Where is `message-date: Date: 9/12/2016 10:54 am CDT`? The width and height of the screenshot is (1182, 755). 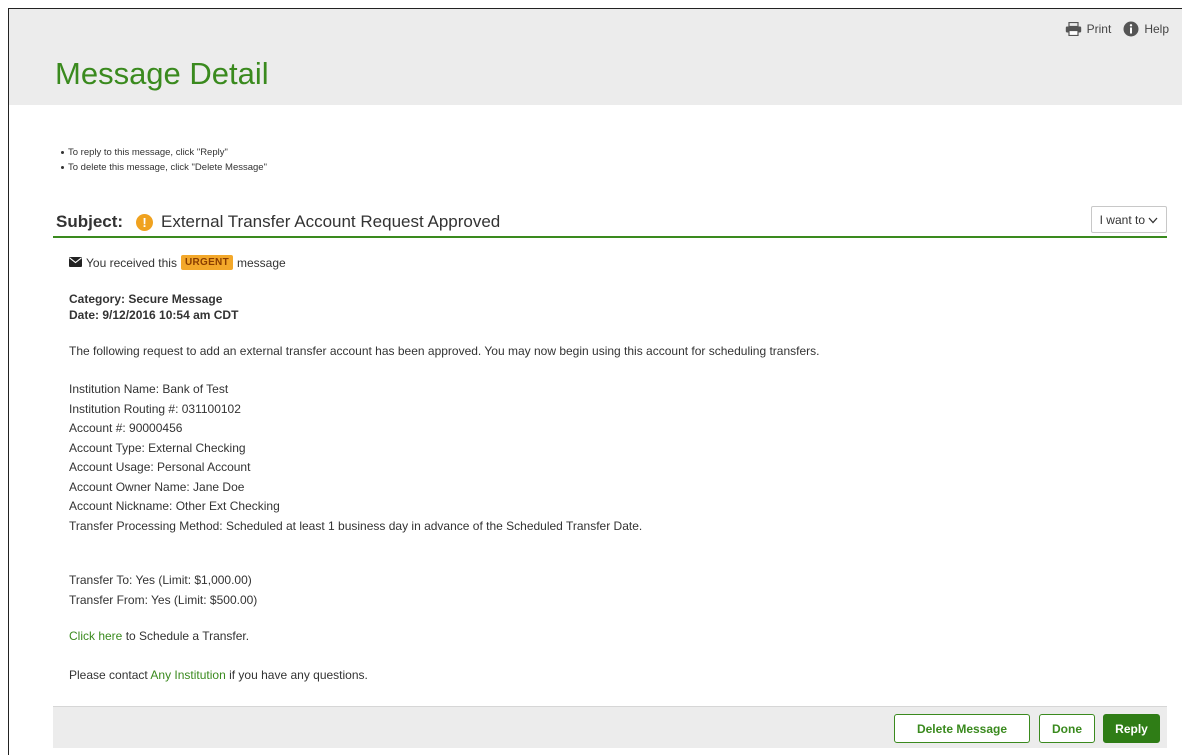
message-date: Date: 9/12/2016 10:54 am CDT is located at coordinates (154, 315).